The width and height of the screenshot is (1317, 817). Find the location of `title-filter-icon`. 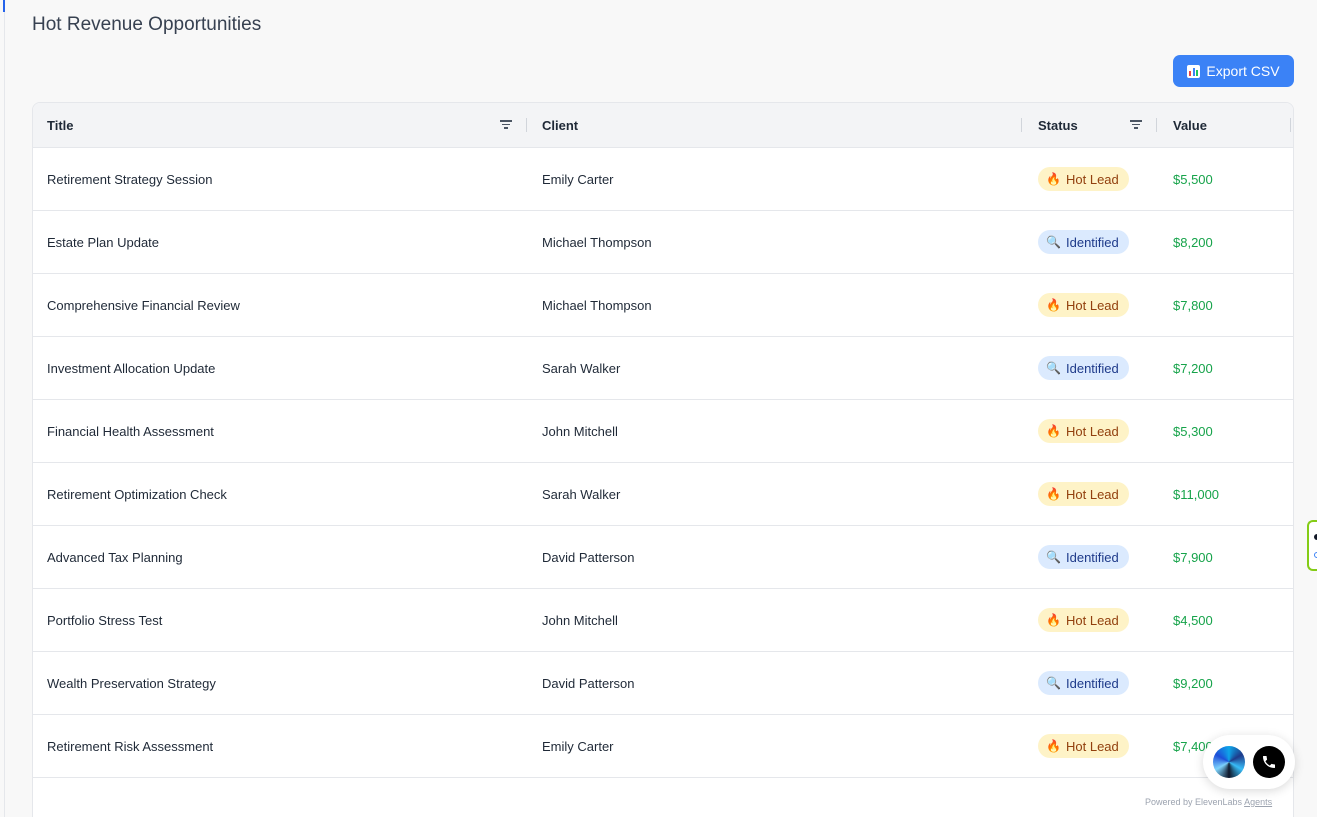

title-filter-icon is located at coordinates (506, 124).